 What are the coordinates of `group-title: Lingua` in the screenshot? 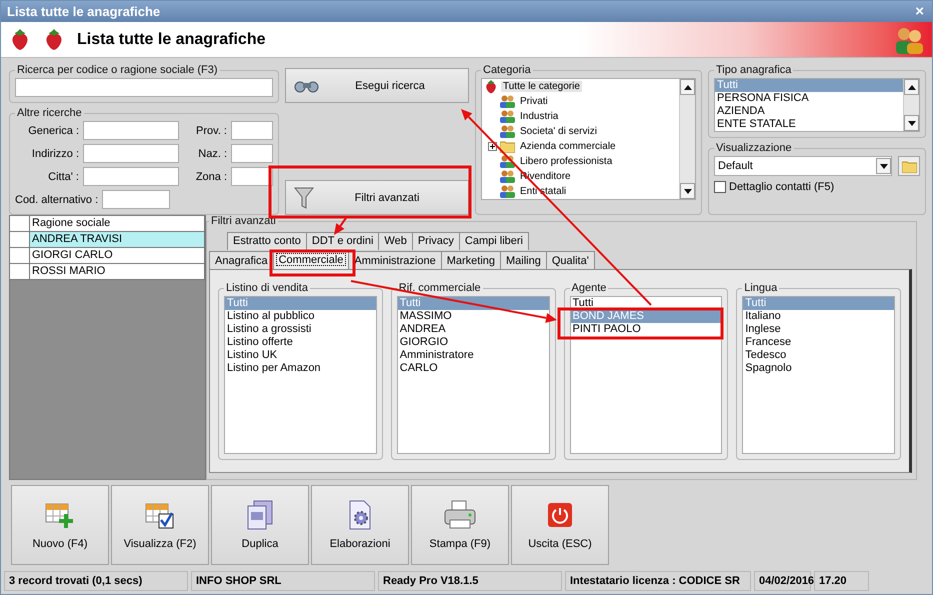 It's located at (760, 288).